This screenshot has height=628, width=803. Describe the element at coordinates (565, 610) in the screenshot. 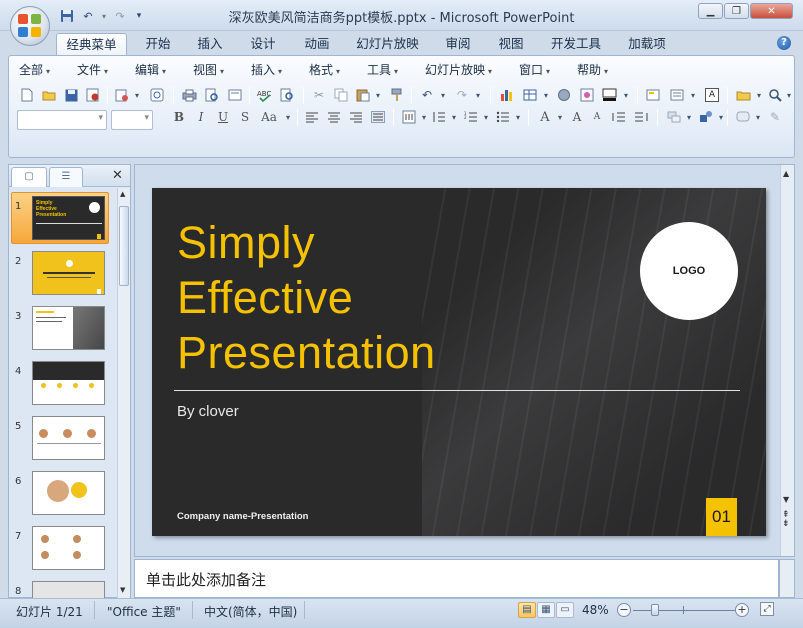

I see `slideshow-button: ▭` at that location.